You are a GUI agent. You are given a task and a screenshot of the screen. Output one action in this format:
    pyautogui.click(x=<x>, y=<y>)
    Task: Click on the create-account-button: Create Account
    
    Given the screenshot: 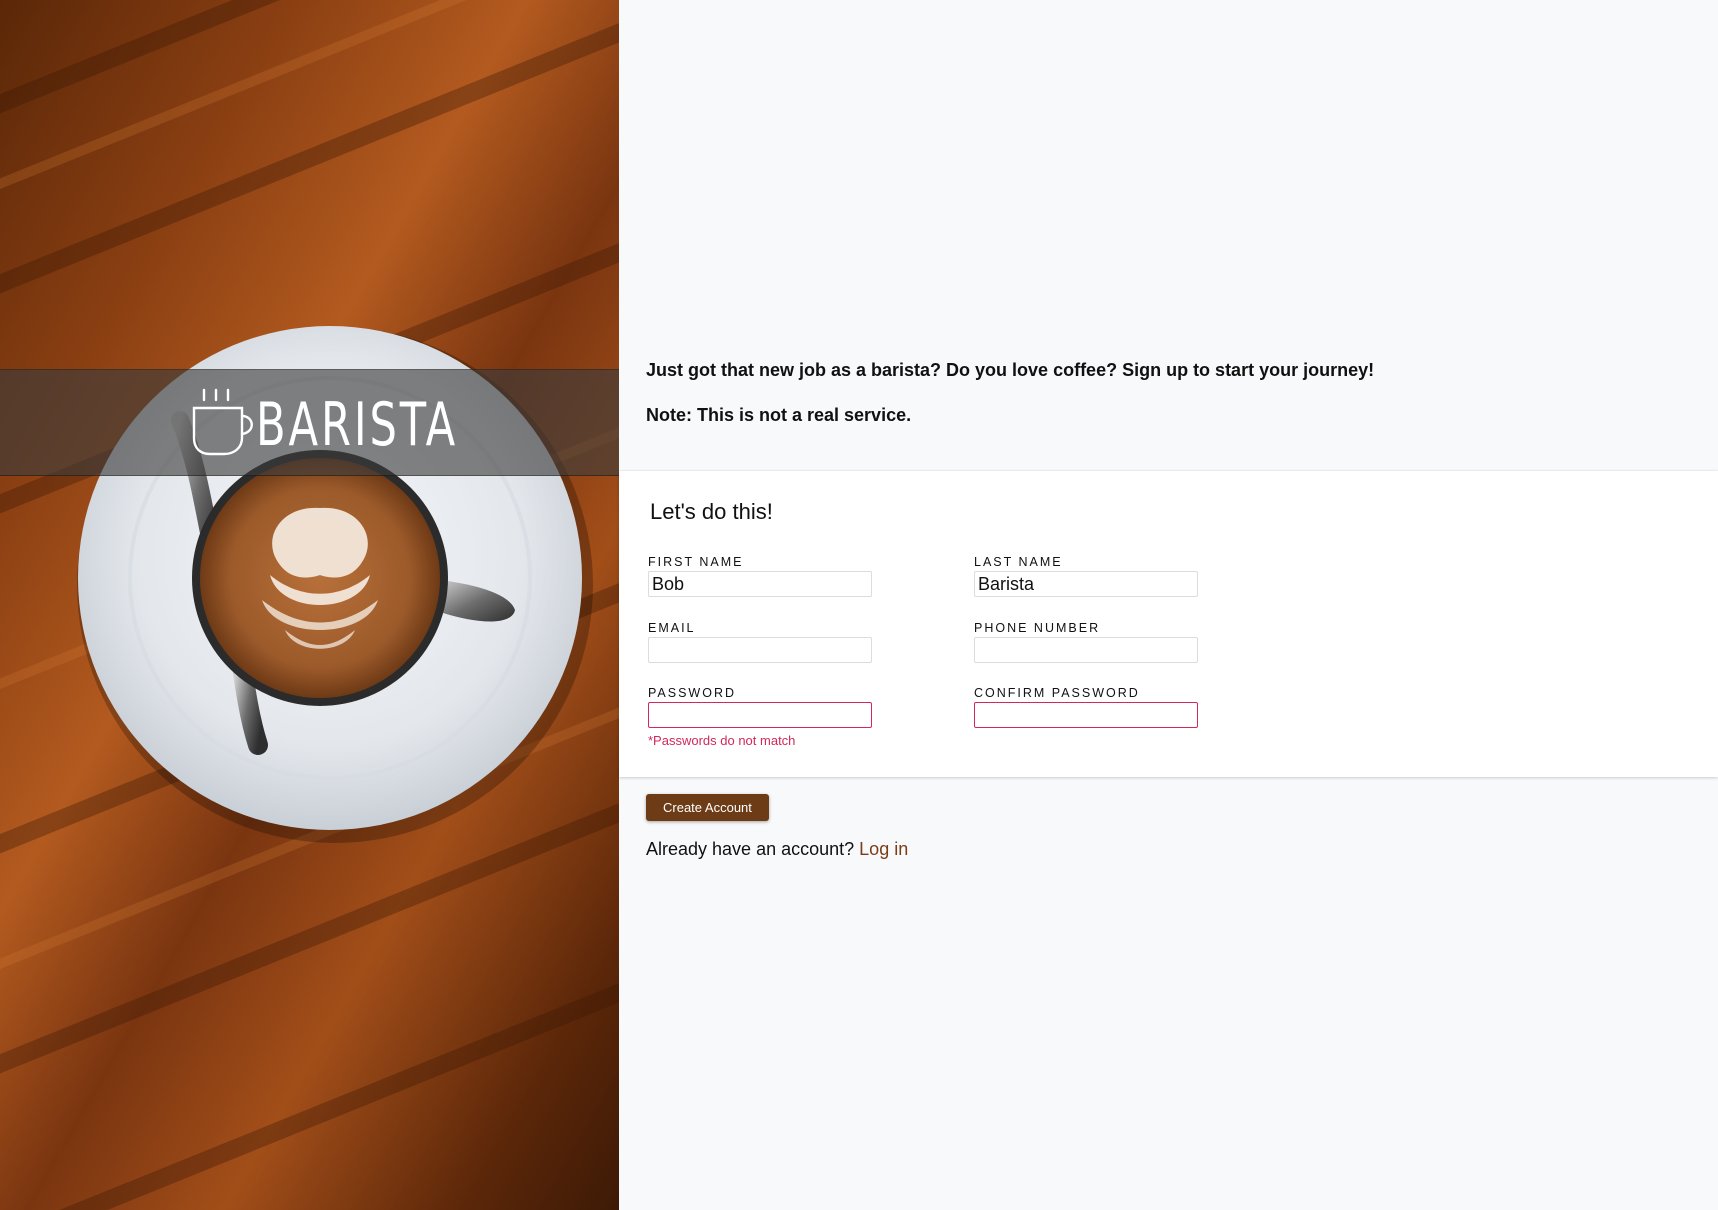 What is the action you would take?
    pyautogui.click(x=707, y=807)
    